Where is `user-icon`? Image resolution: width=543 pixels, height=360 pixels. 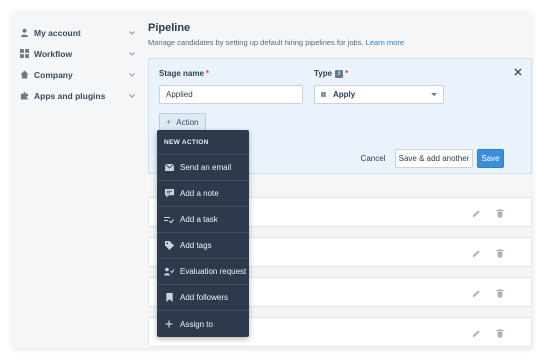 user-icon is located at coordinates (24, 33).